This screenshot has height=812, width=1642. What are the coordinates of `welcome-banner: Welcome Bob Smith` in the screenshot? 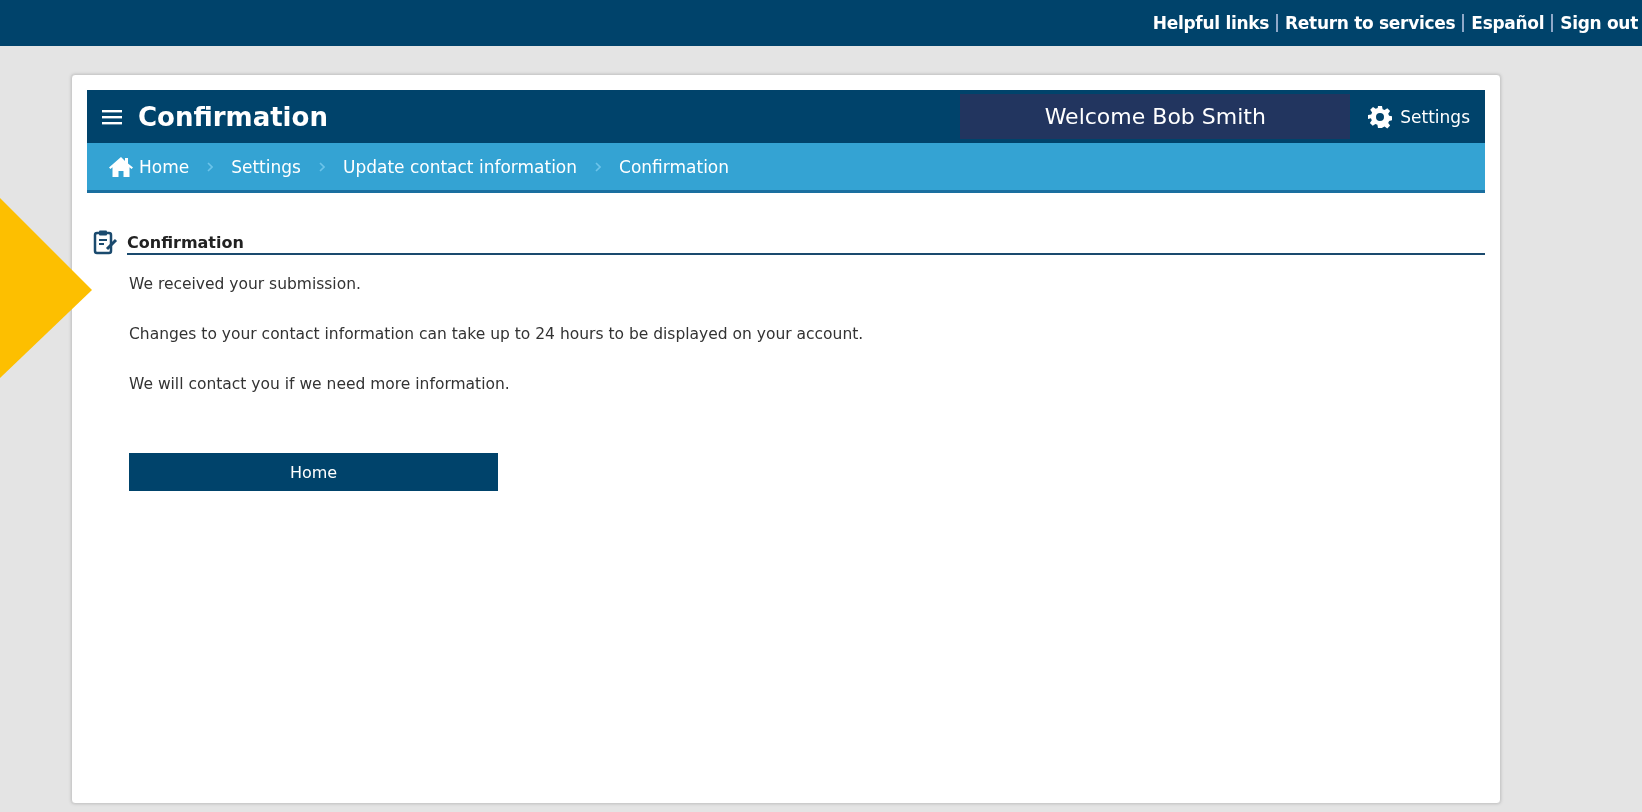 It's located at (1155, 116).